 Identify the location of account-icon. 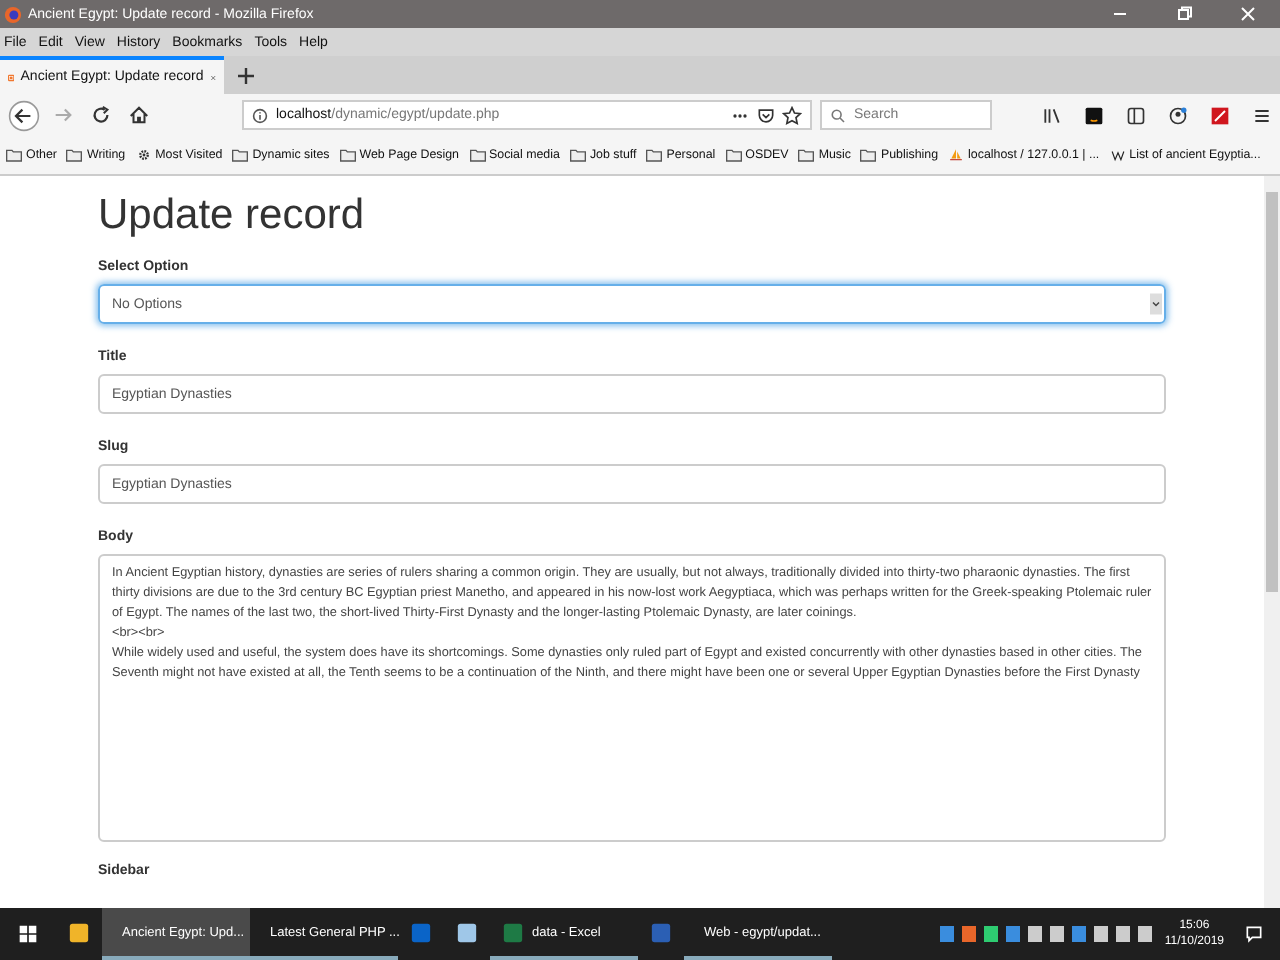
(1178, 115).